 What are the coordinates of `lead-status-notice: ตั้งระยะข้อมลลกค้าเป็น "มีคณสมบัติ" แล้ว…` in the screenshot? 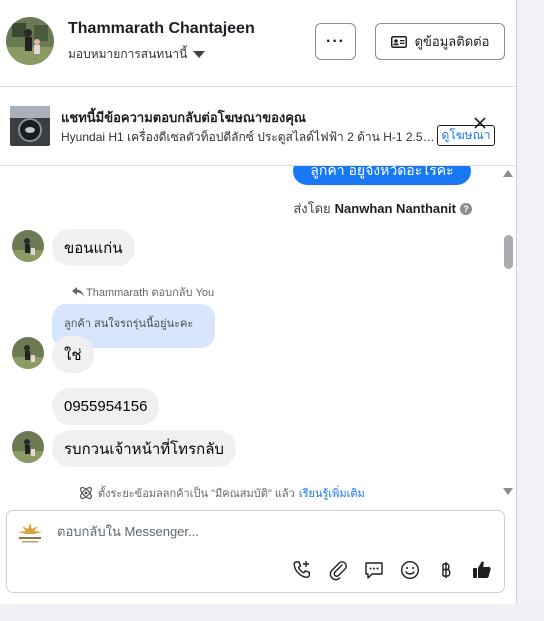 It's located at (221, 493).